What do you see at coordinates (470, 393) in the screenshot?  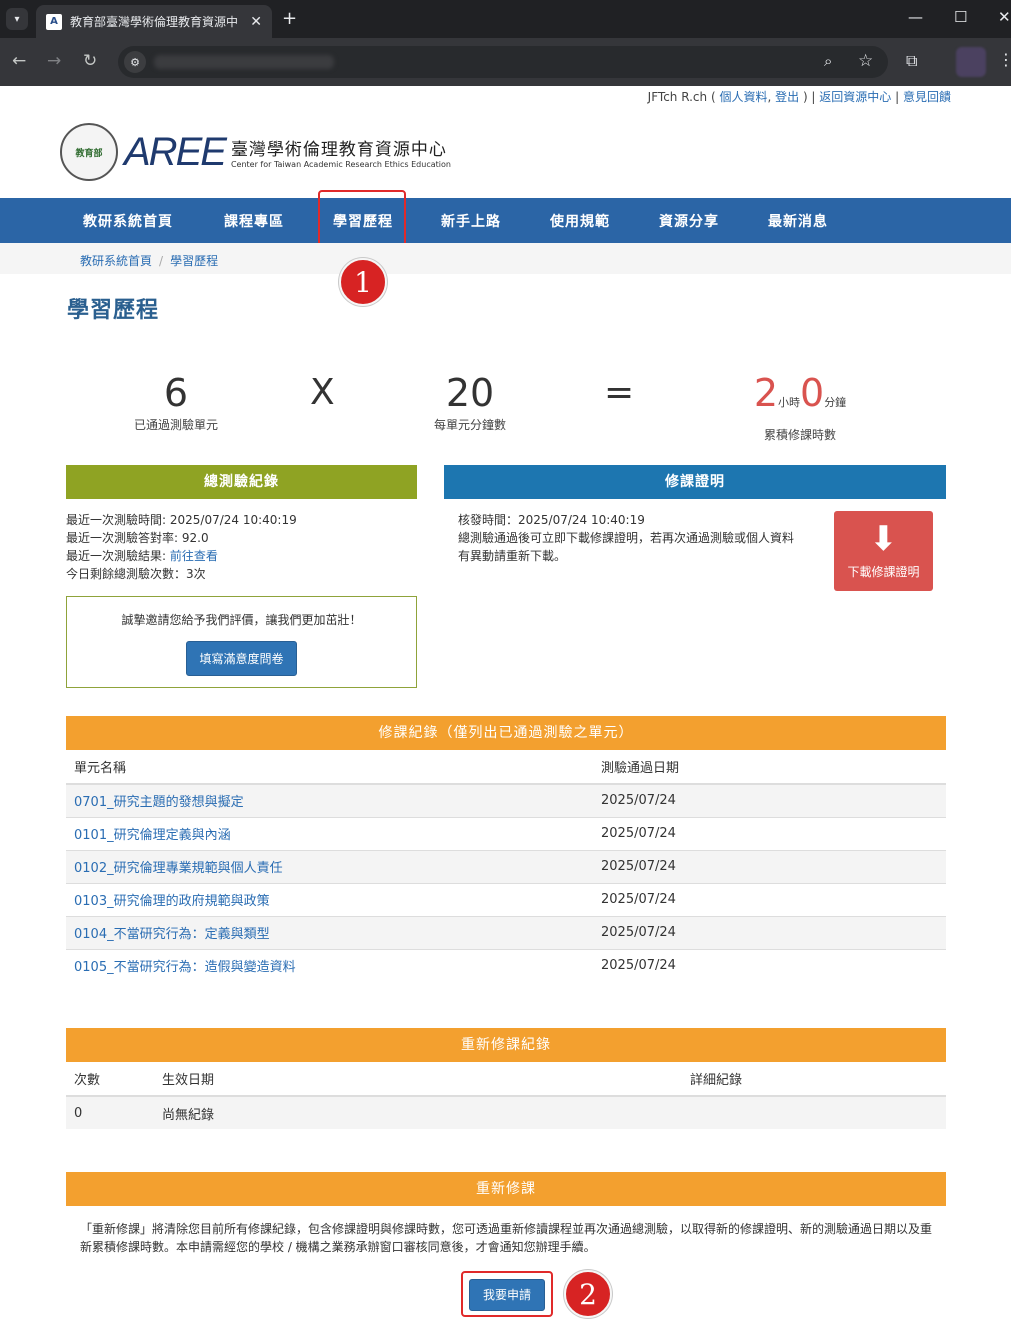 I see `minutes-per-unit-value: 20` at bounding box center [470, 393].